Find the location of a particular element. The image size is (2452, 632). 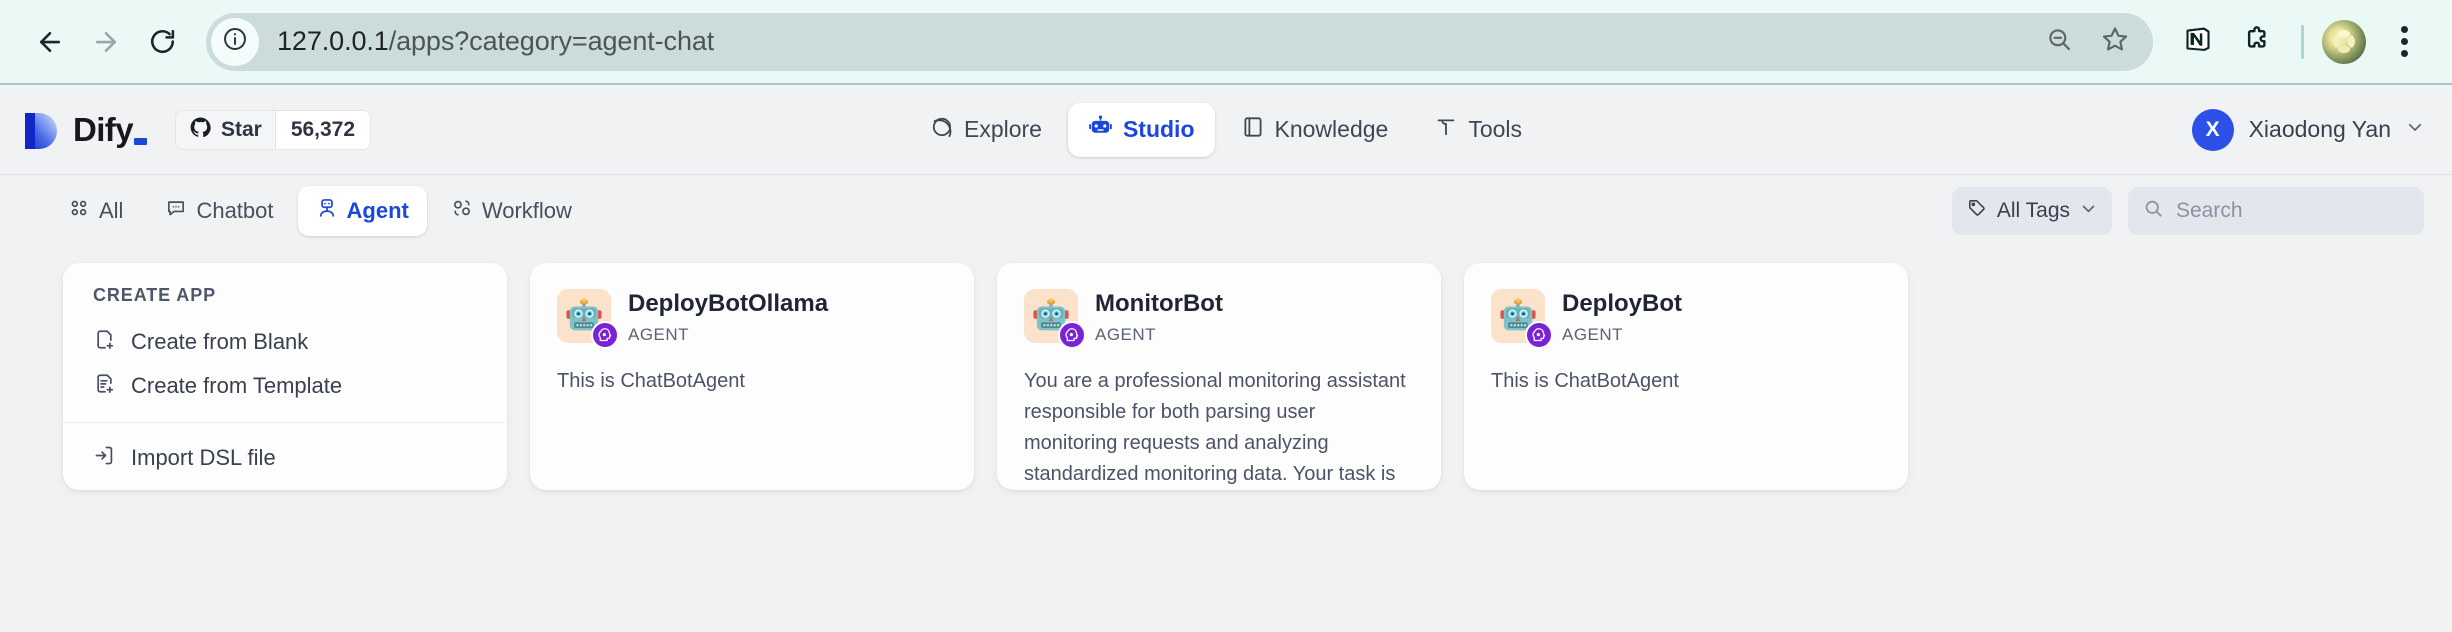

site-info-button is located at coordinates (235, 41).